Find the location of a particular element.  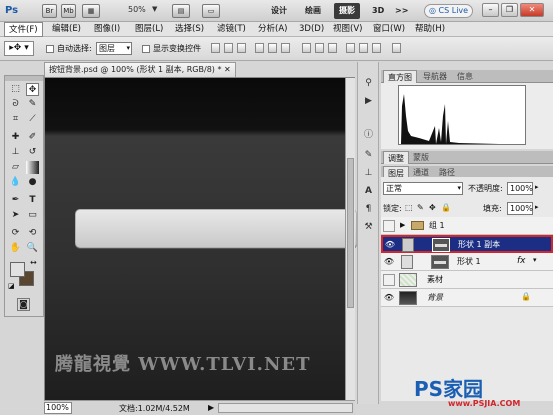

cslive-button: ◎ CS Live is located at coordinates (449, 11).